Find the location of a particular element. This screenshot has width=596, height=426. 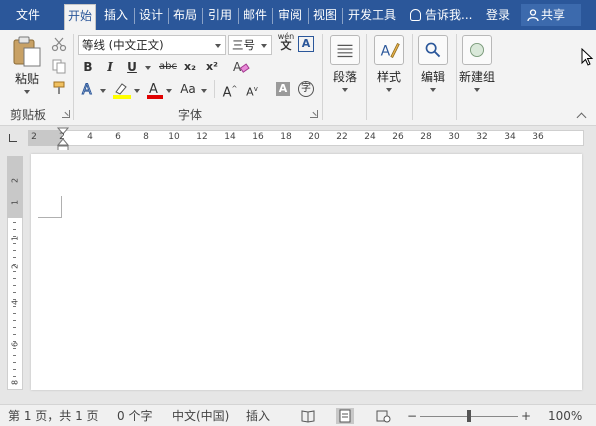

cut-icon is located at coordinates (59, 44).